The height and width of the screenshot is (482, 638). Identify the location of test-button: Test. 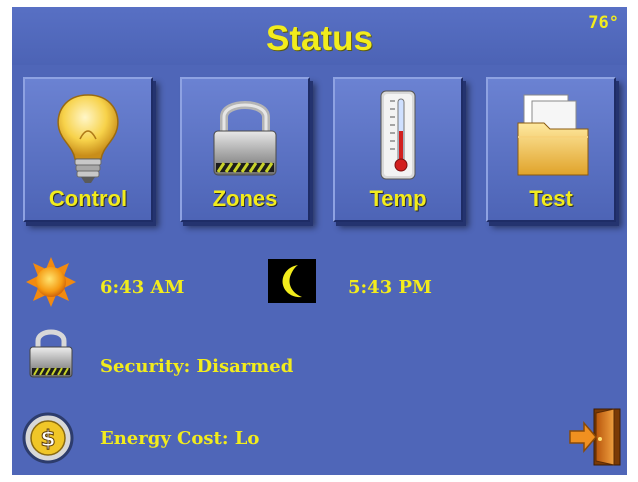
(551, 149).